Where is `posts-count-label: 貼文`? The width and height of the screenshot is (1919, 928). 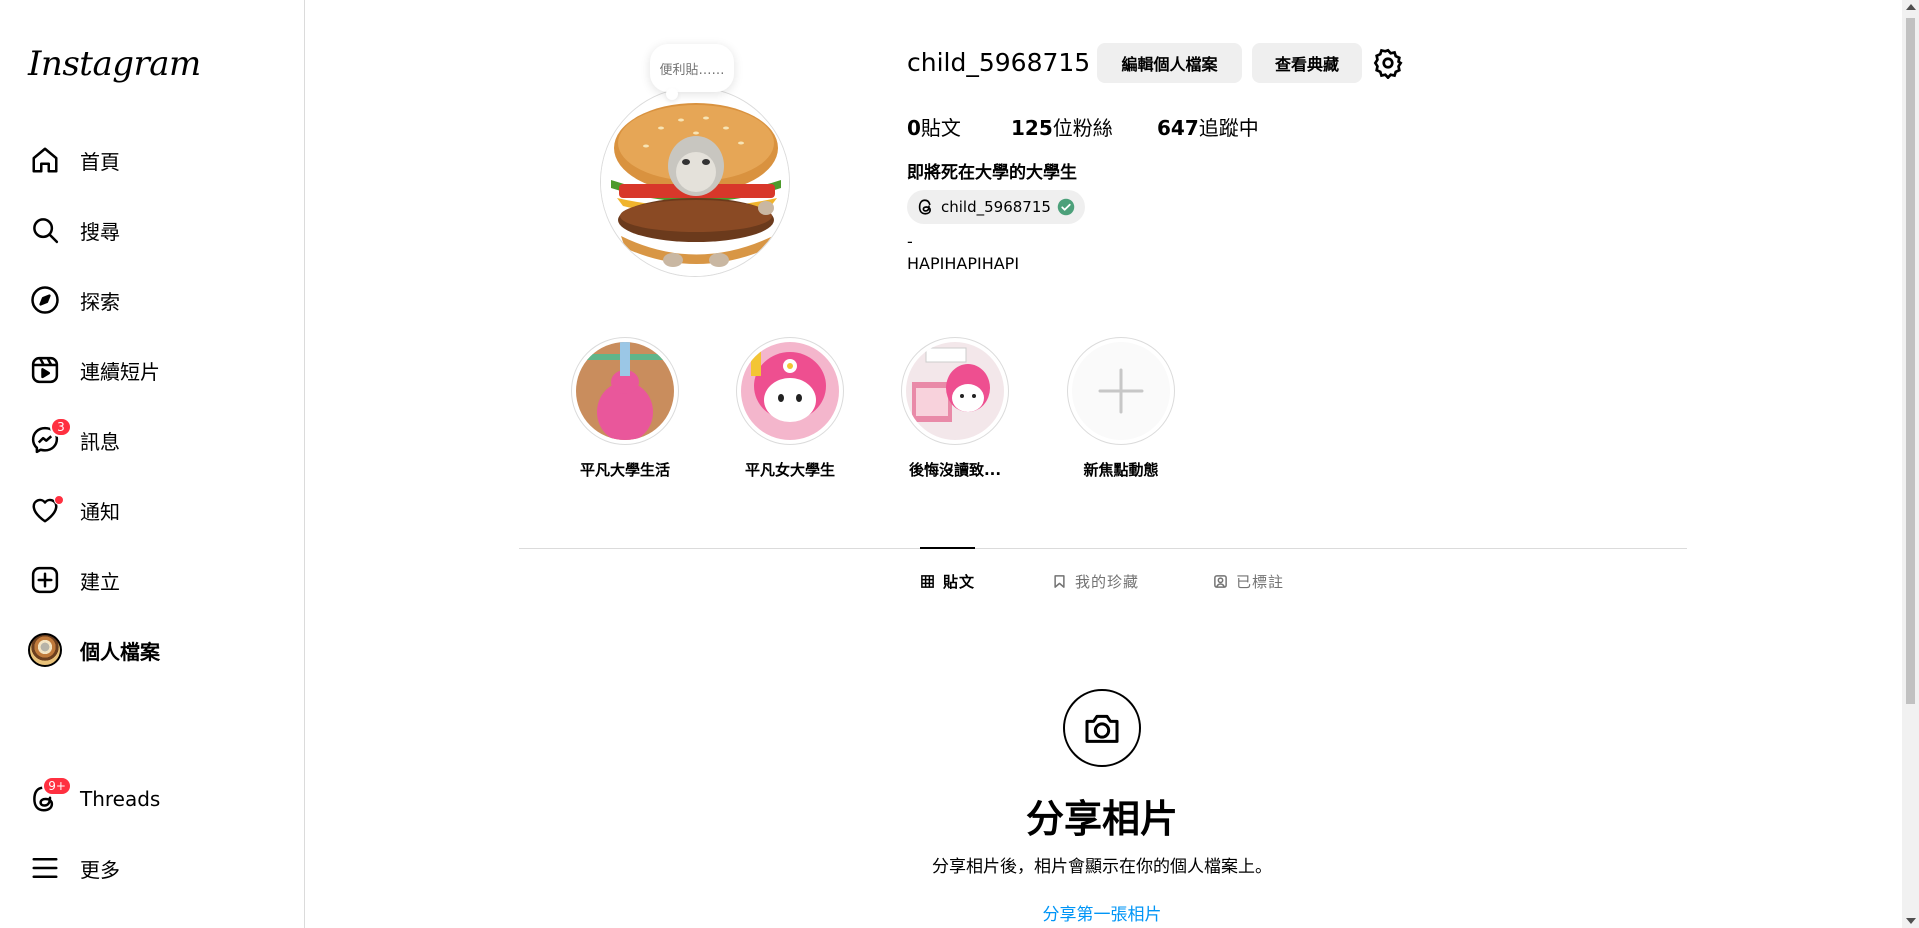
posts-count-label: 貼文 is located at coordinates (940, 128).